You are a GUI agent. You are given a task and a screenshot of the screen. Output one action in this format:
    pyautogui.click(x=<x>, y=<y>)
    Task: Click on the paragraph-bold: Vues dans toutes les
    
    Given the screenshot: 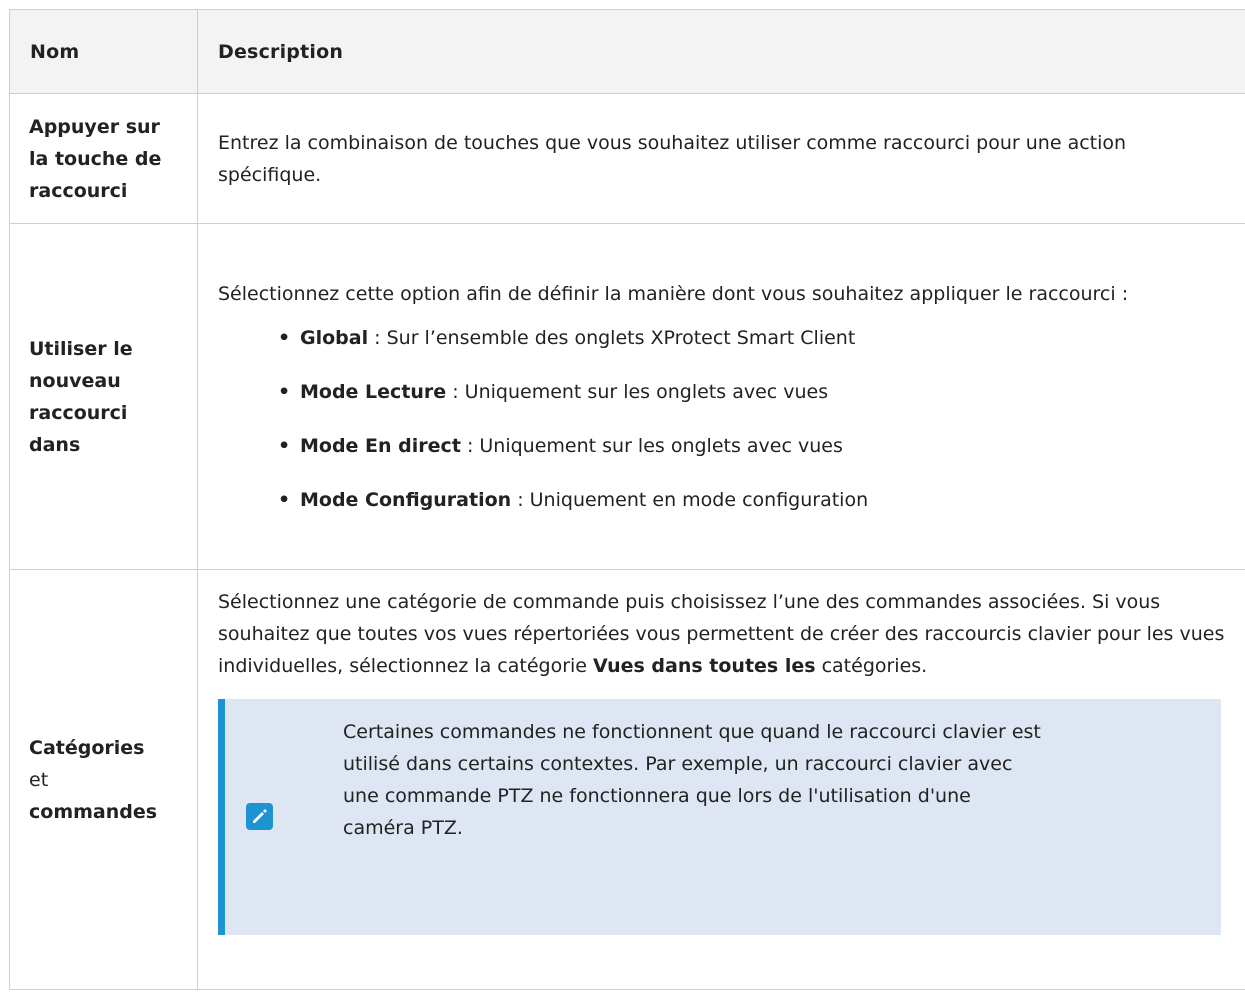 What is the action you would take?
    pyautogui.click(x=704, y=666)
    